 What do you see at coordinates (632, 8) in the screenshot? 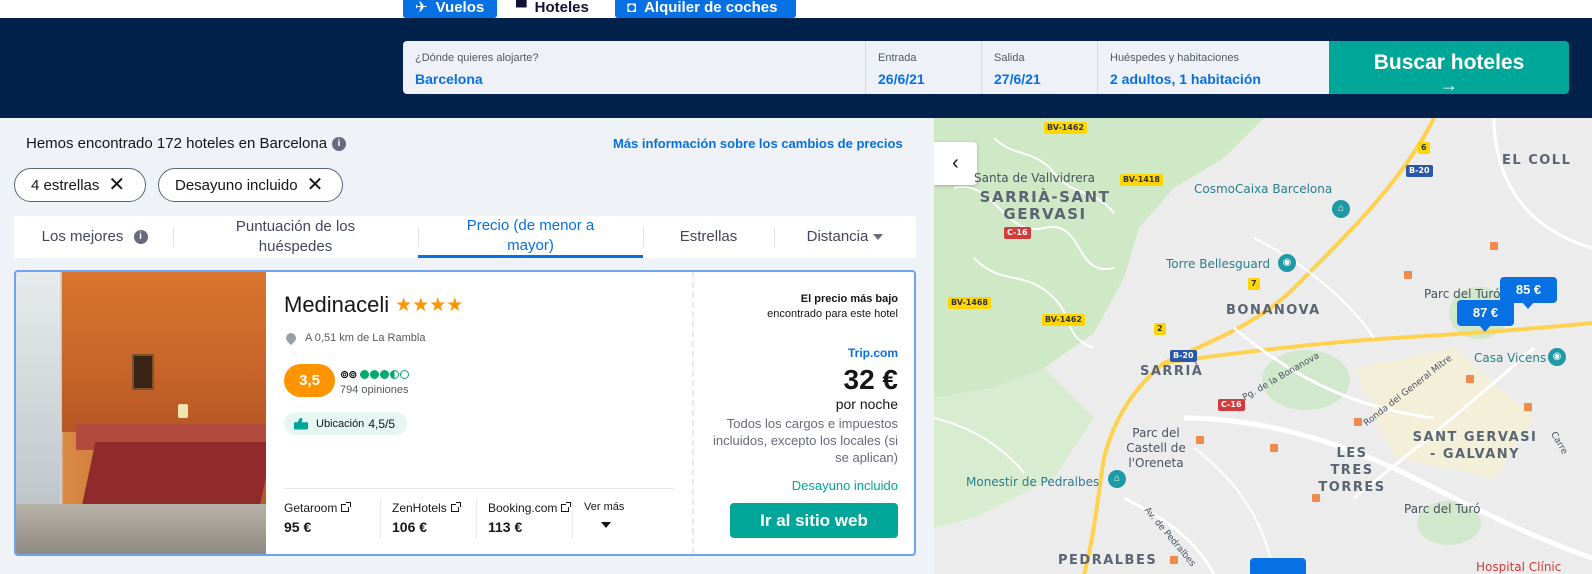
I see `car-icon: ◘` at bounding box center [632, 8].